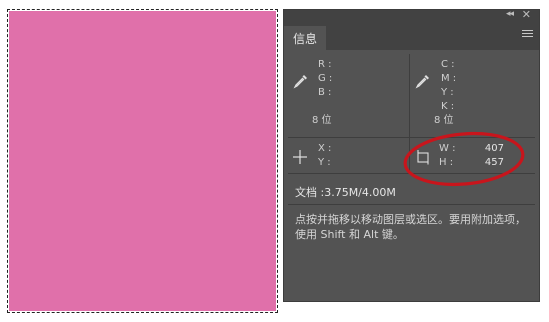 This screenshot has width=549, height=322. I want to click on b-label: B :, so click(325, 92).